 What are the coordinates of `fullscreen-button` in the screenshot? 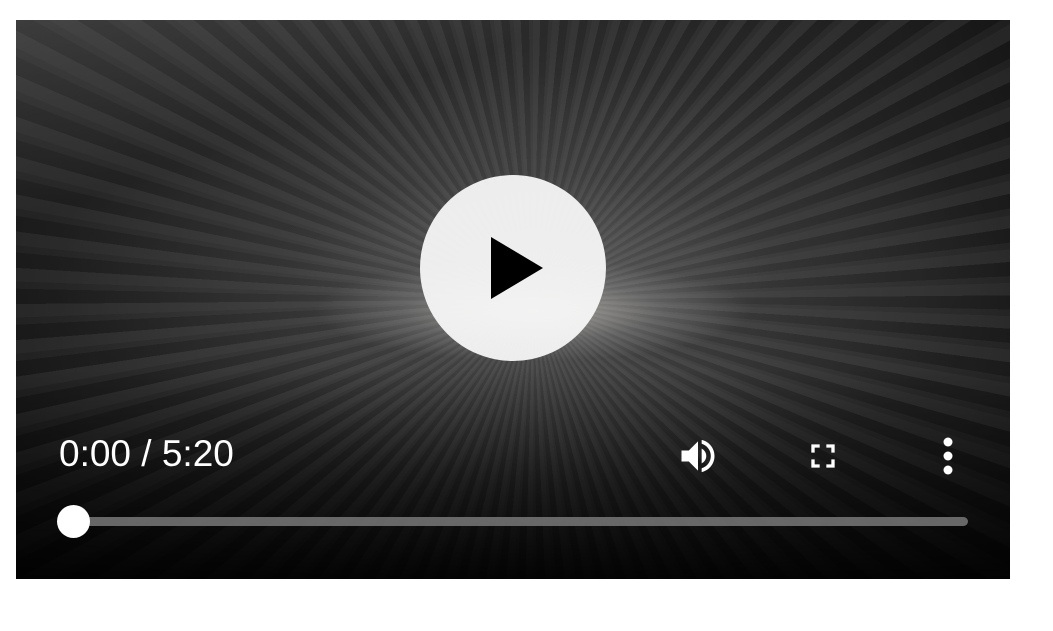 It's located at (823, 456).